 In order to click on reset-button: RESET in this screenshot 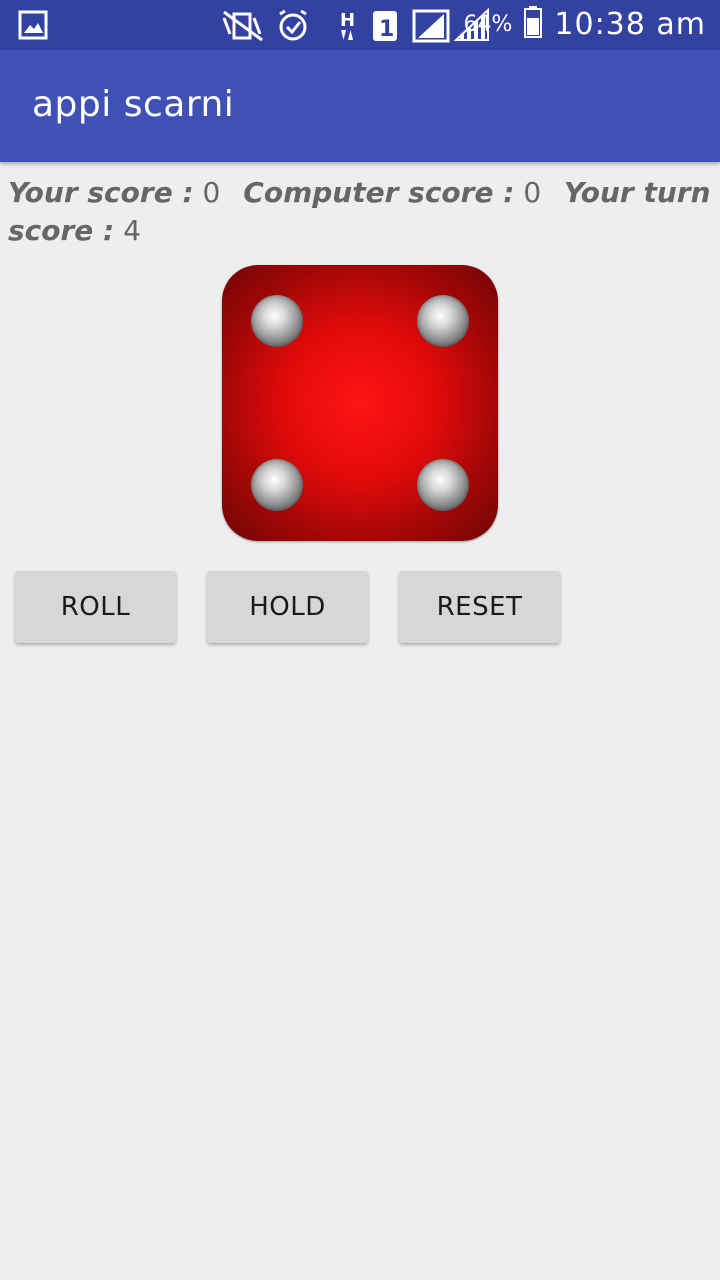, I will do `click(479, 607)`.